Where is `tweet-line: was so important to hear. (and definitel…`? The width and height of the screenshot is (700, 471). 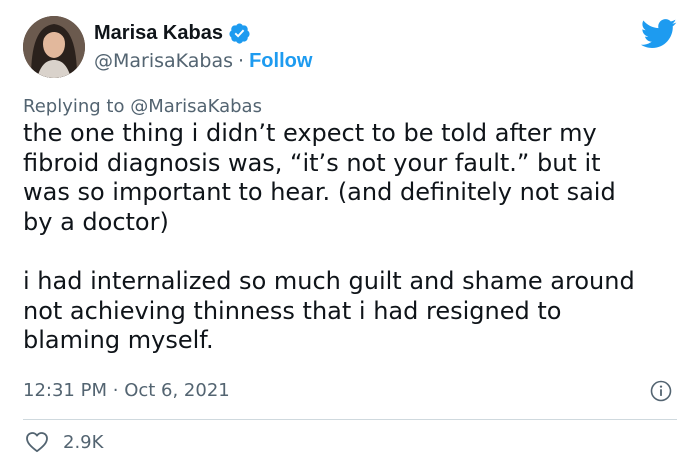
tweet-line: was so important to hear. (and definitel… is located at coordinates (319, 192).